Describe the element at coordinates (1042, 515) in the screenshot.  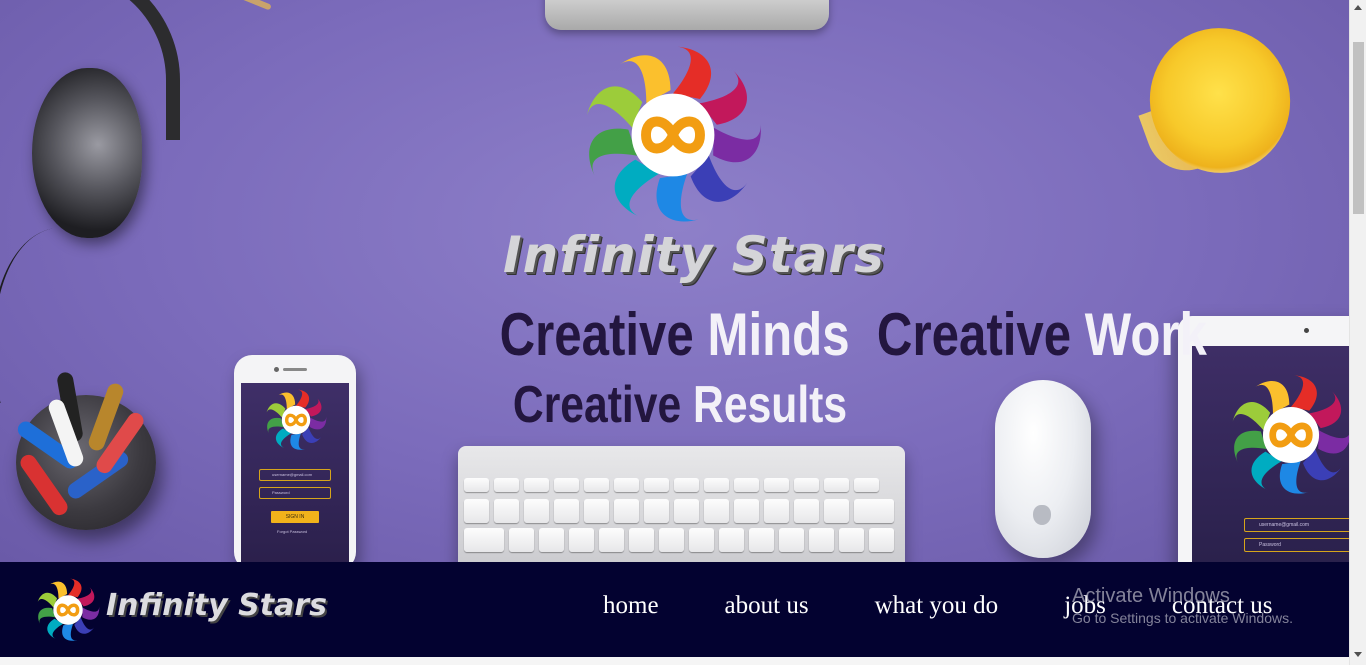
I see `apple-logo-icon` at that location.